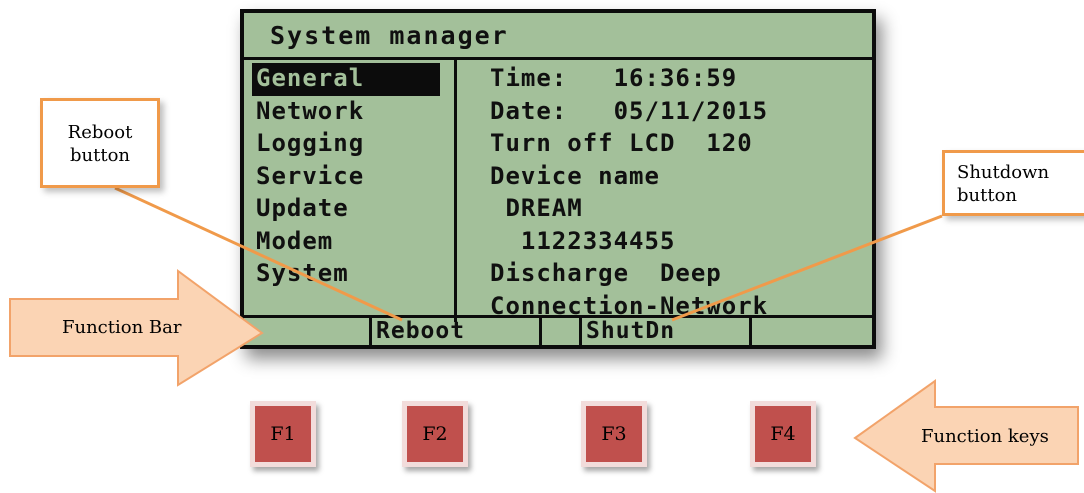 The image size is (1084, 493). Describe the element at coordinates (122, 327) in the screenshot. I see `function-bar-label: Function Bar` at that location.